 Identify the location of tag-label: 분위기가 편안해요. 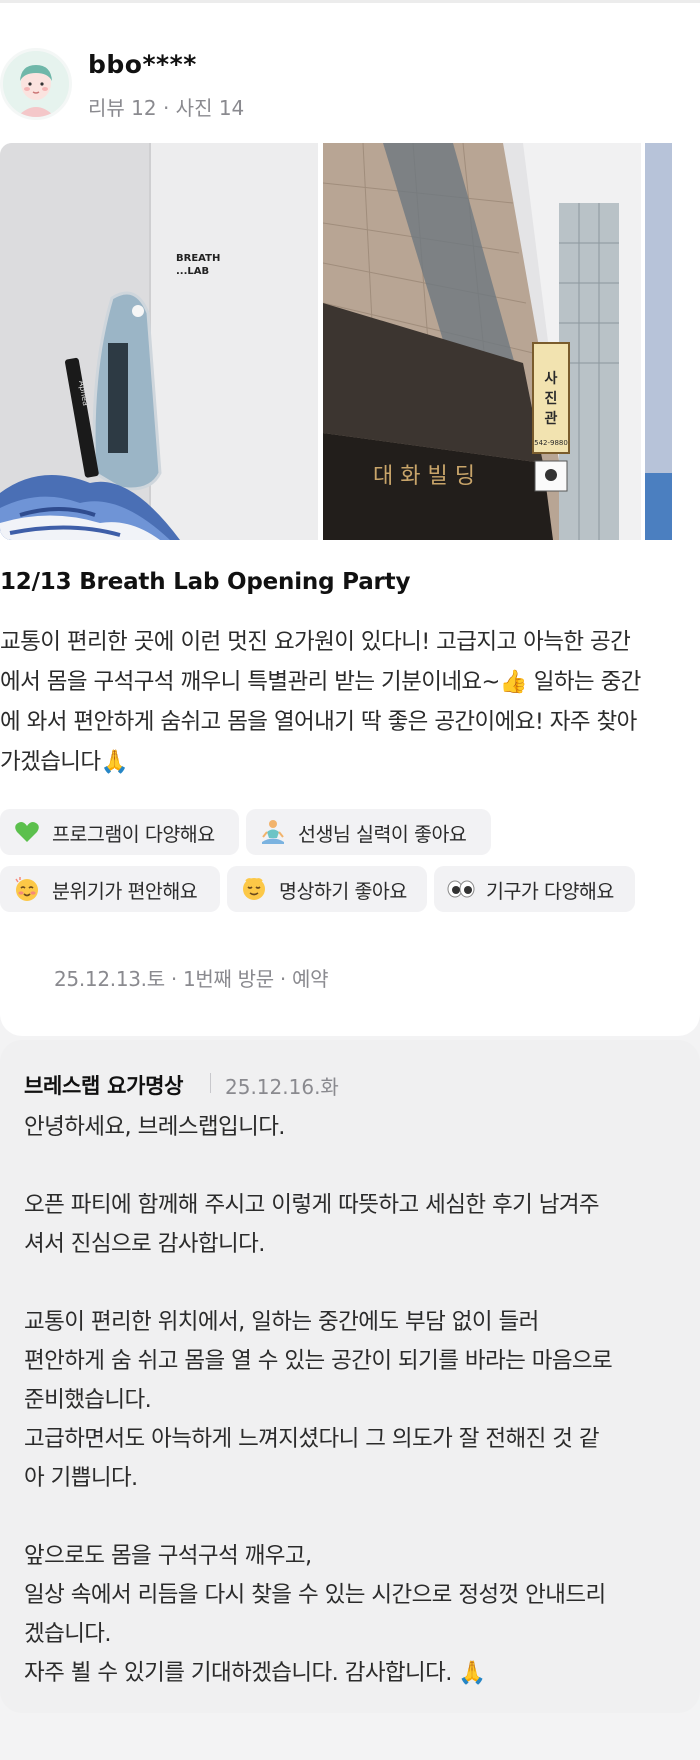
(125, 891).